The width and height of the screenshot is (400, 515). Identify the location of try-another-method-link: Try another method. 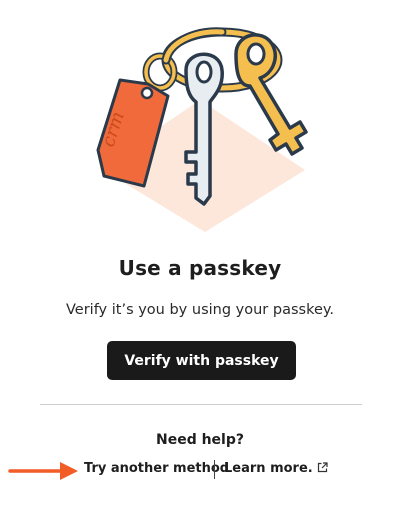
(156, 469).